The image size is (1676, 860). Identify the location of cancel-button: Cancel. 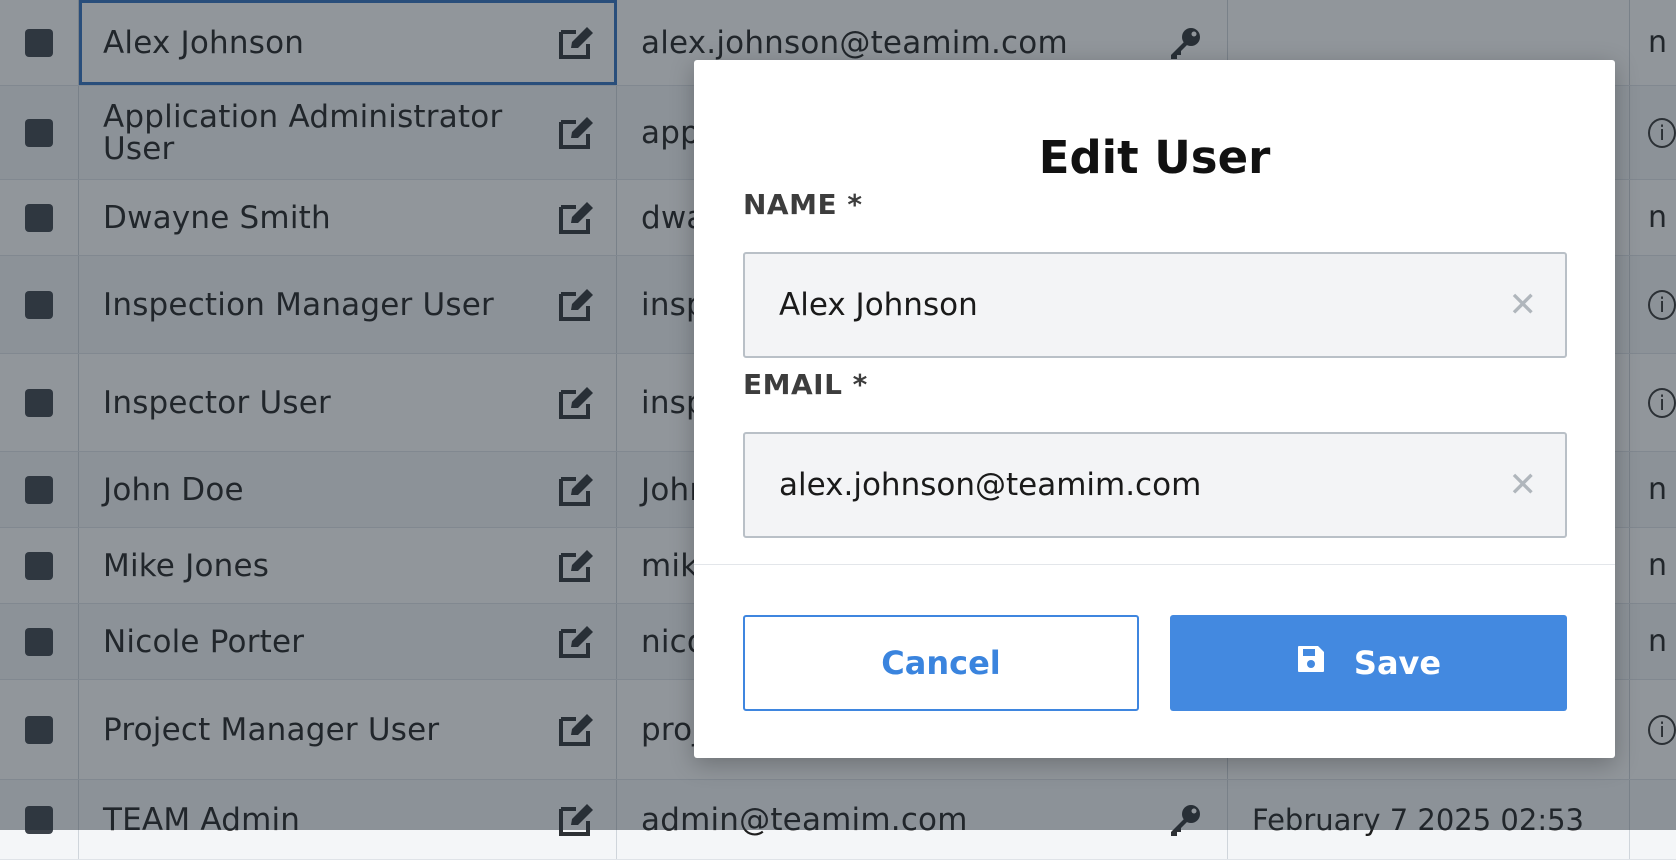
(941, 663).